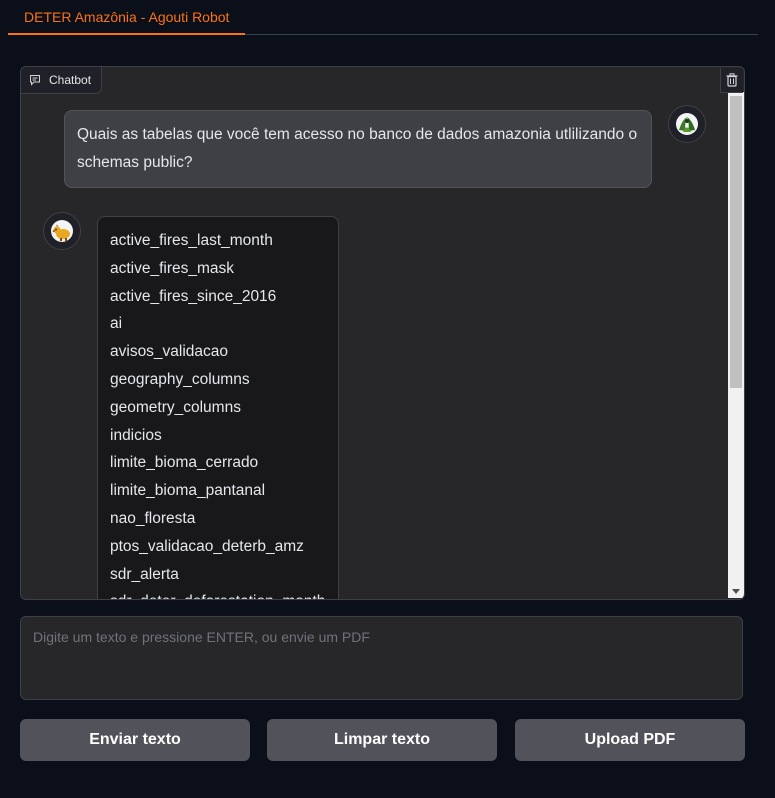 This screenshot has width=775, height=798. What do you see at coordinates (184, 463) in the screenshot?
I see `bot-list-item: limite_bioma_cerrado` at bounding box center [184, 463].